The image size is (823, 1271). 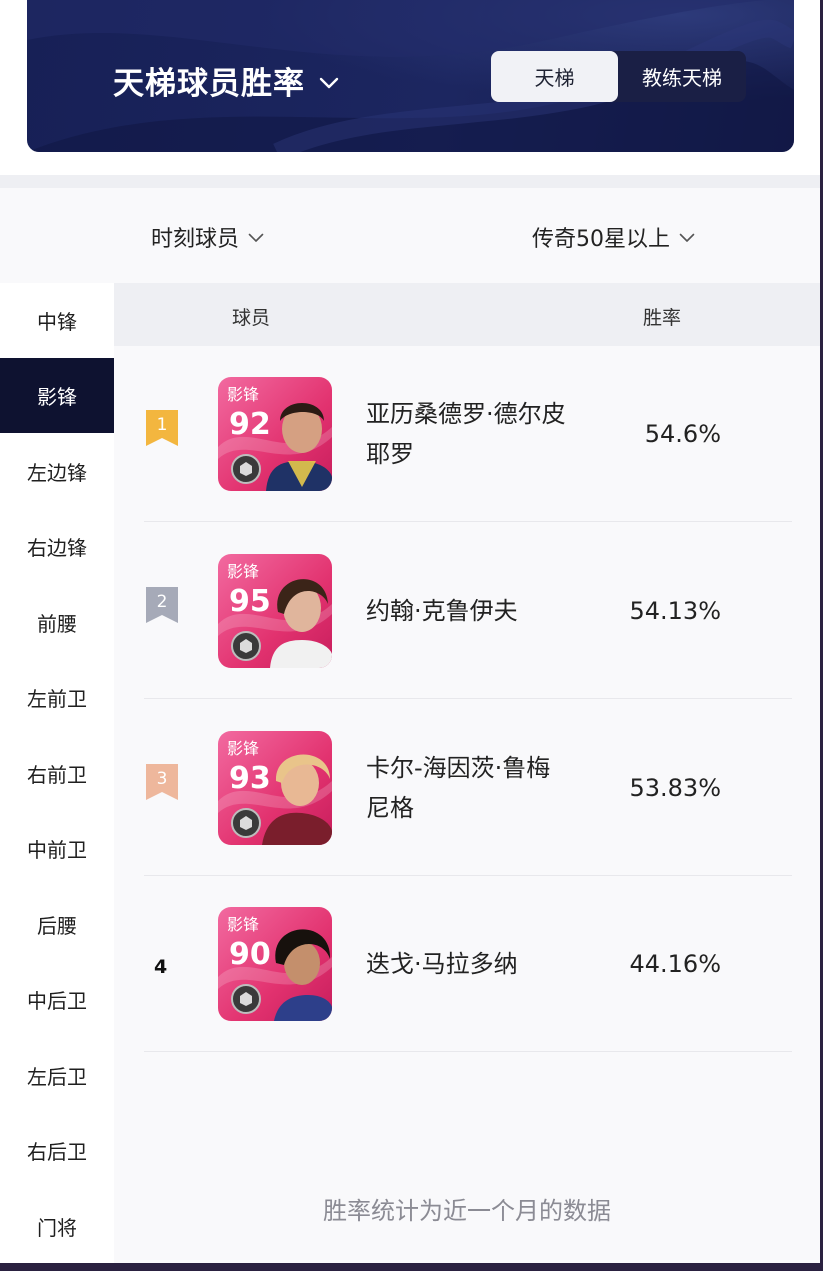 What do you see at coordinates (682, 76) in the screenshot?
I see `tab-coach-ladder: 教练天梯` at bounding box center [682, 76].